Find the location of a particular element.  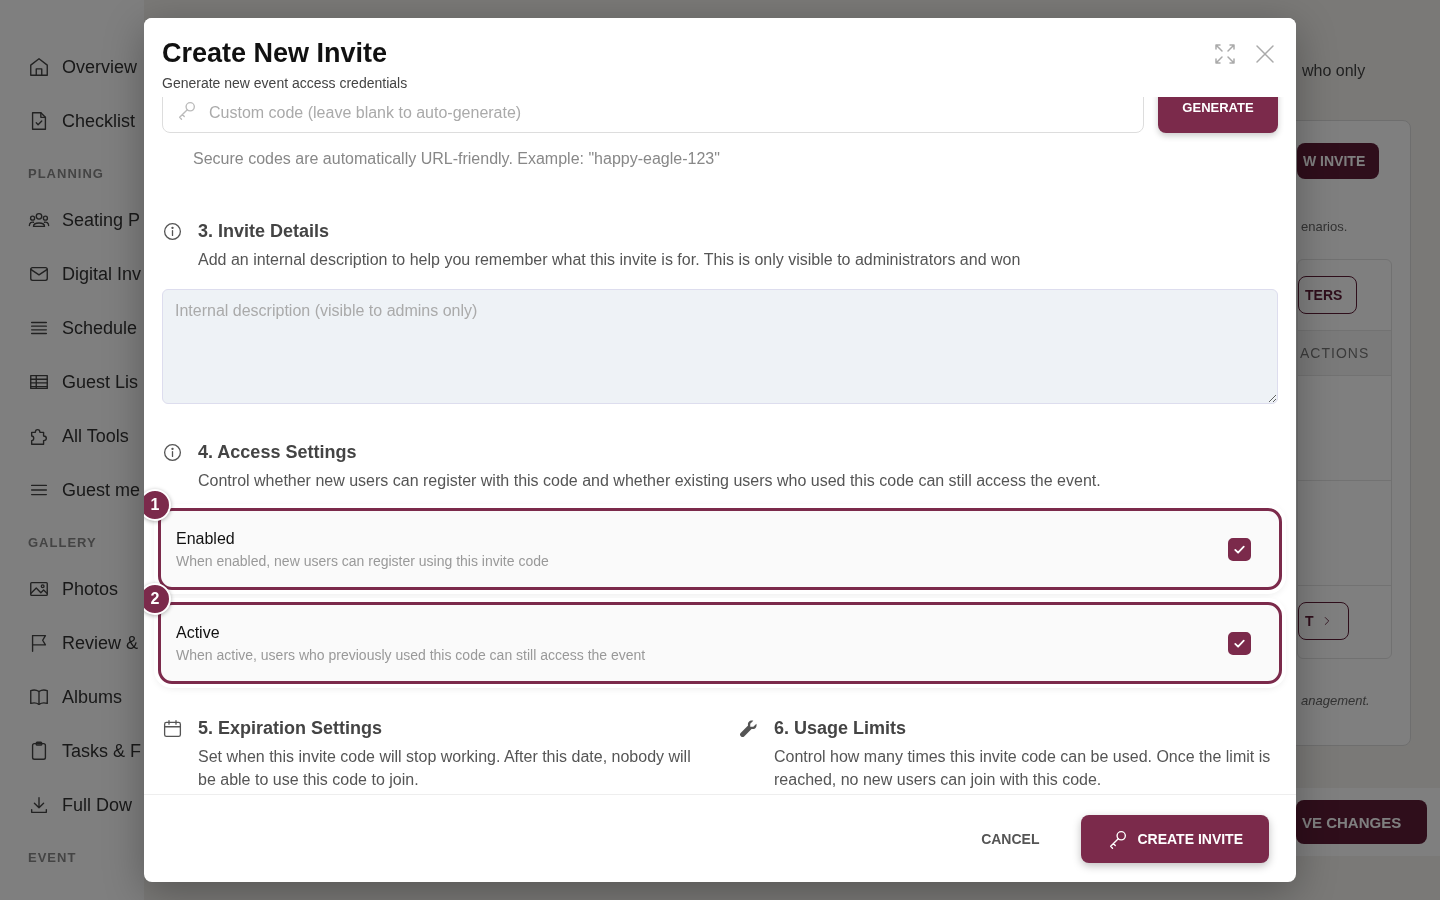

sidebar-item: Digital Inv is located at coordinates (102, 274).